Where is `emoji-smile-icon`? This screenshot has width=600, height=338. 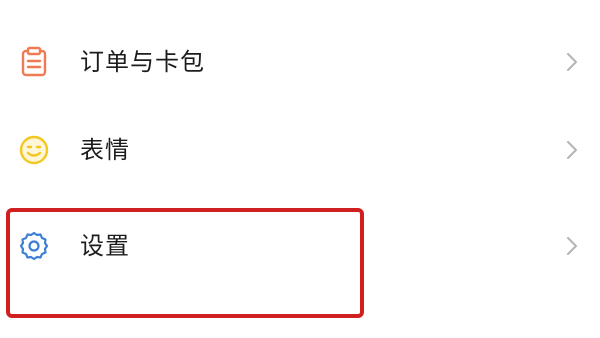 emoji-smile-icon is located at coordinates (34, 150).